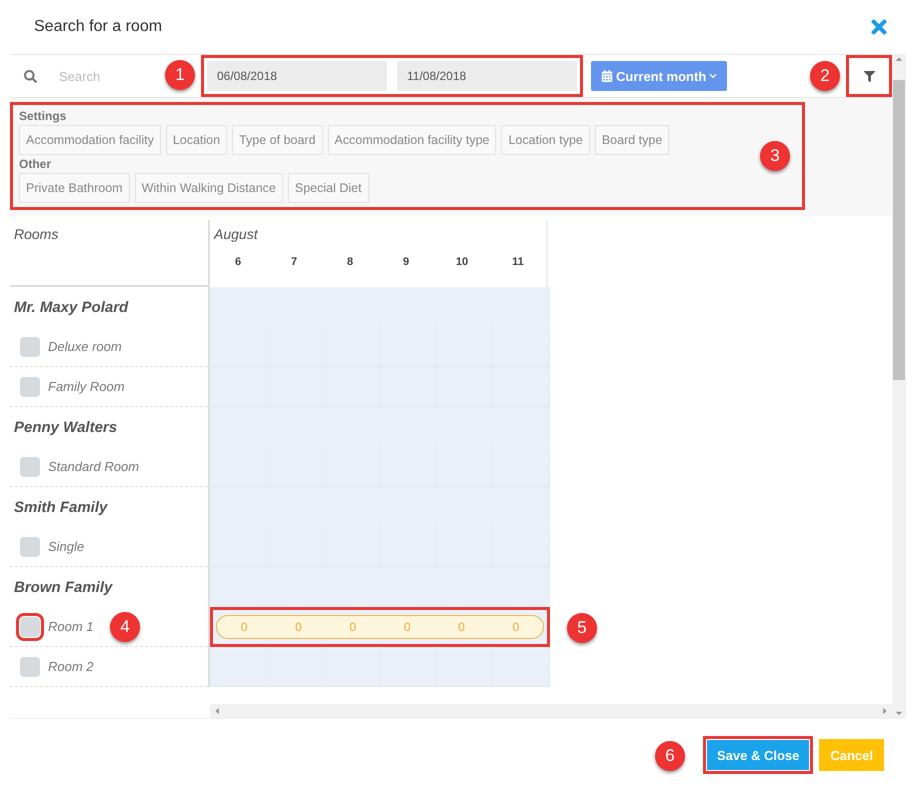 This screenshot has height=799, width=918. What do you see at coordinates (487, 76) in the screenshot?
I see `end-date-field: 11/08/2018` at bounding box center [487, 76].